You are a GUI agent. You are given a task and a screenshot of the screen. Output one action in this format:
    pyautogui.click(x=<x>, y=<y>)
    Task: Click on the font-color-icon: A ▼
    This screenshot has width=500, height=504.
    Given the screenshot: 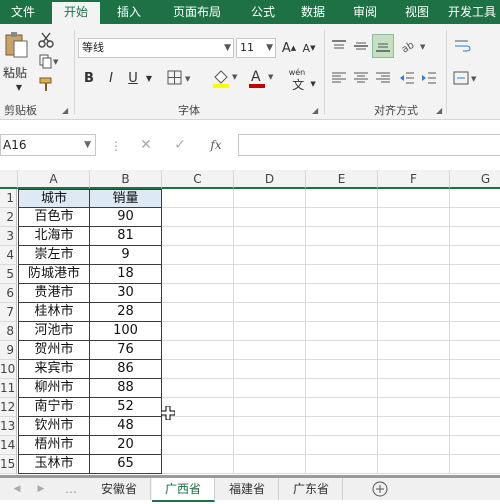 What is the action you would take?
    pyautogui.click(x=262, y=78)
    